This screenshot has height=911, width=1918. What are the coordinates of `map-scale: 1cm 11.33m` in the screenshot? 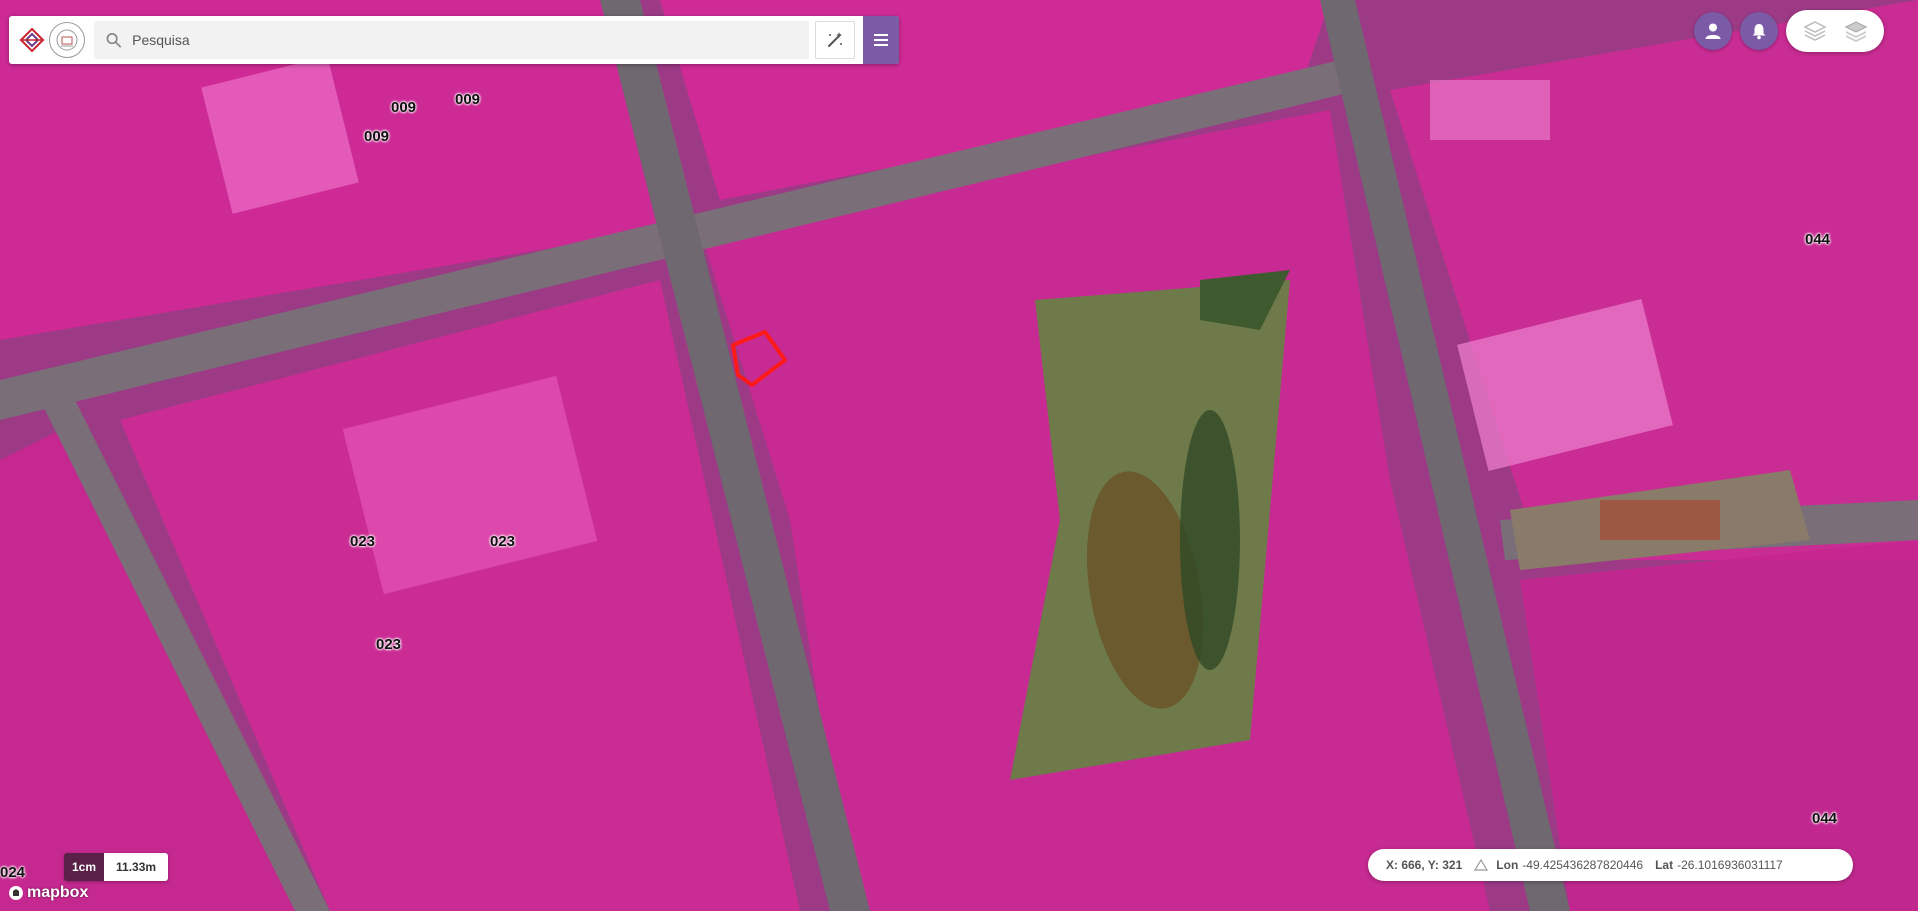 It's located at (116, 867).